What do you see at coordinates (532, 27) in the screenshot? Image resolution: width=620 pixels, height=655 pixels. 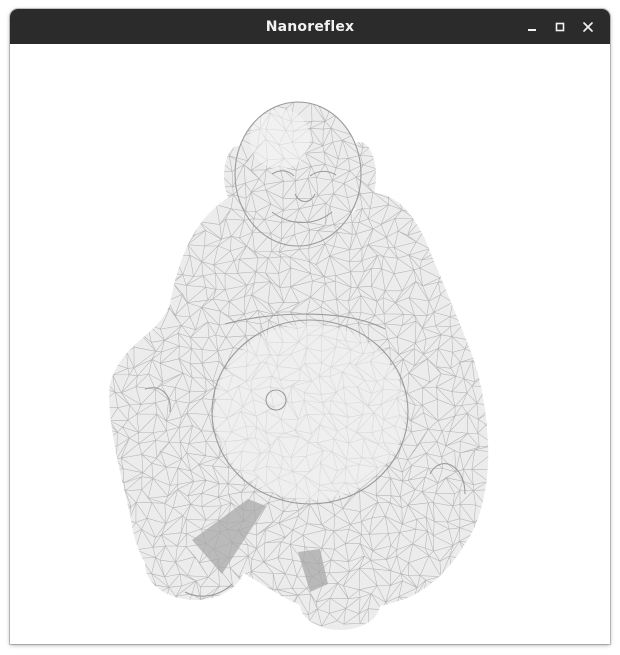 I see `minimize-button` at bounding box center [532, 27].